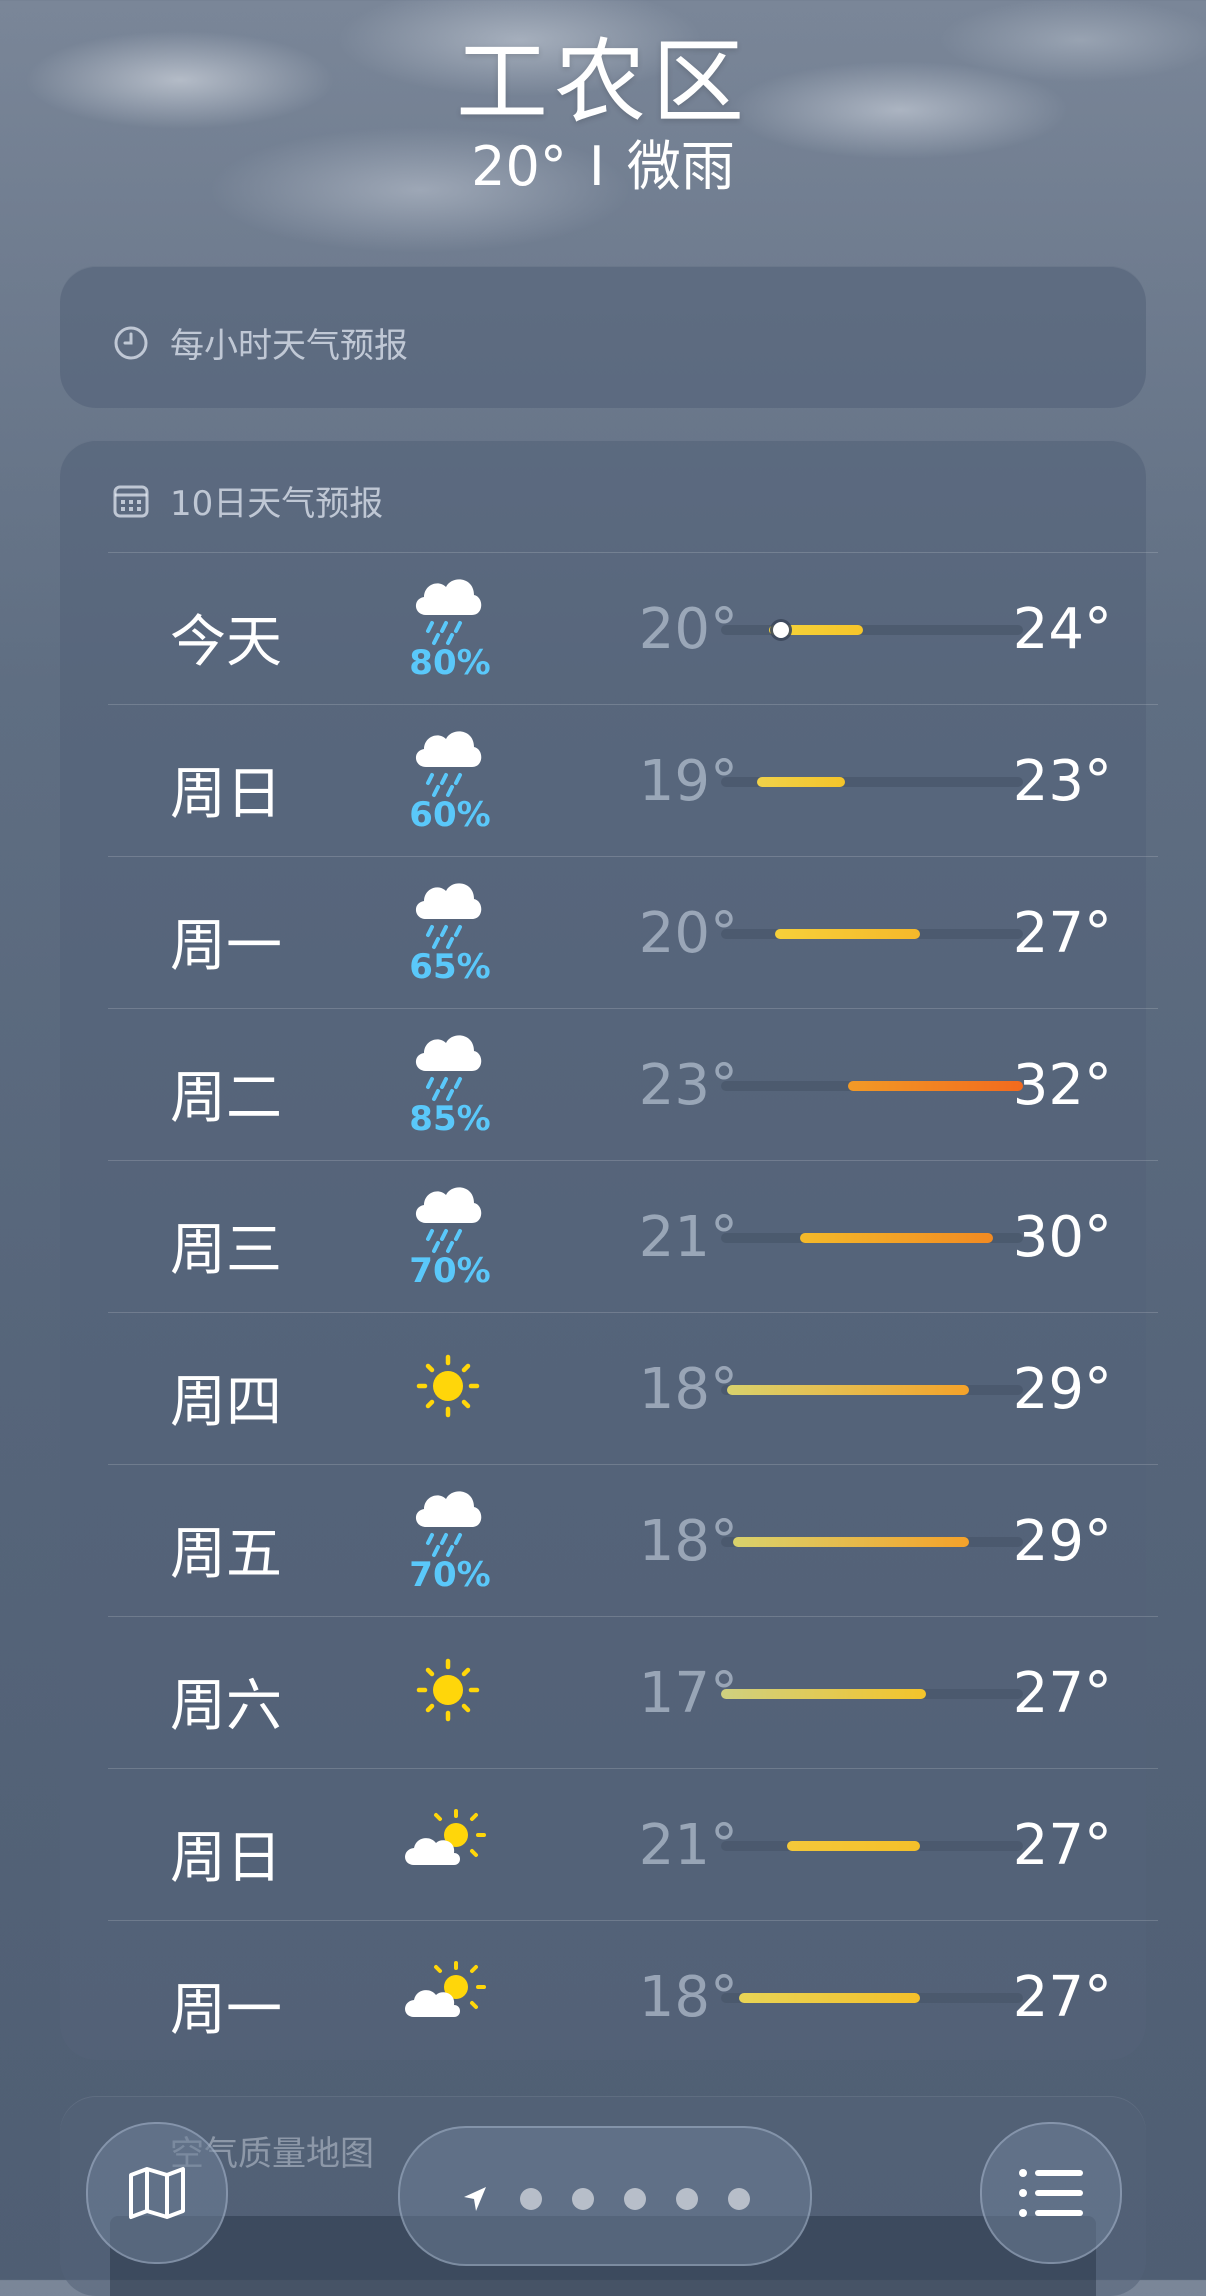 The height and width of the screenshot is (2296, 1206). Describe the element at coordinates (226, 642) in the screenshot. I see `day-label: 今天` at that location.